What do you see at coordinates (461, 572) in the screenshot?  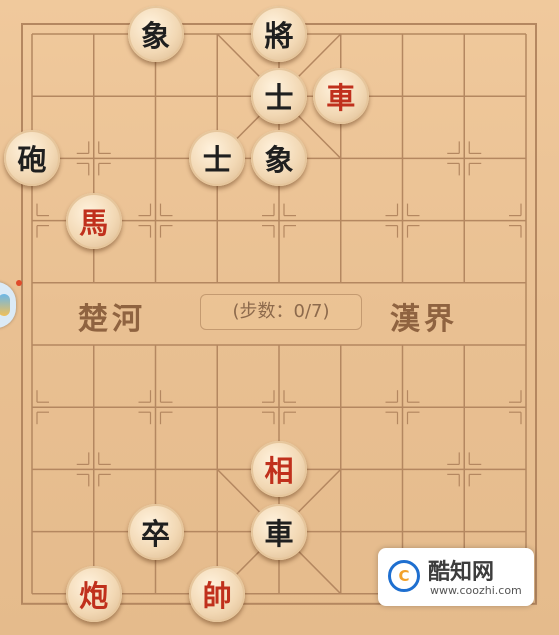 I see `watermark-title: 酷知网` at bounding box center [461, 572].